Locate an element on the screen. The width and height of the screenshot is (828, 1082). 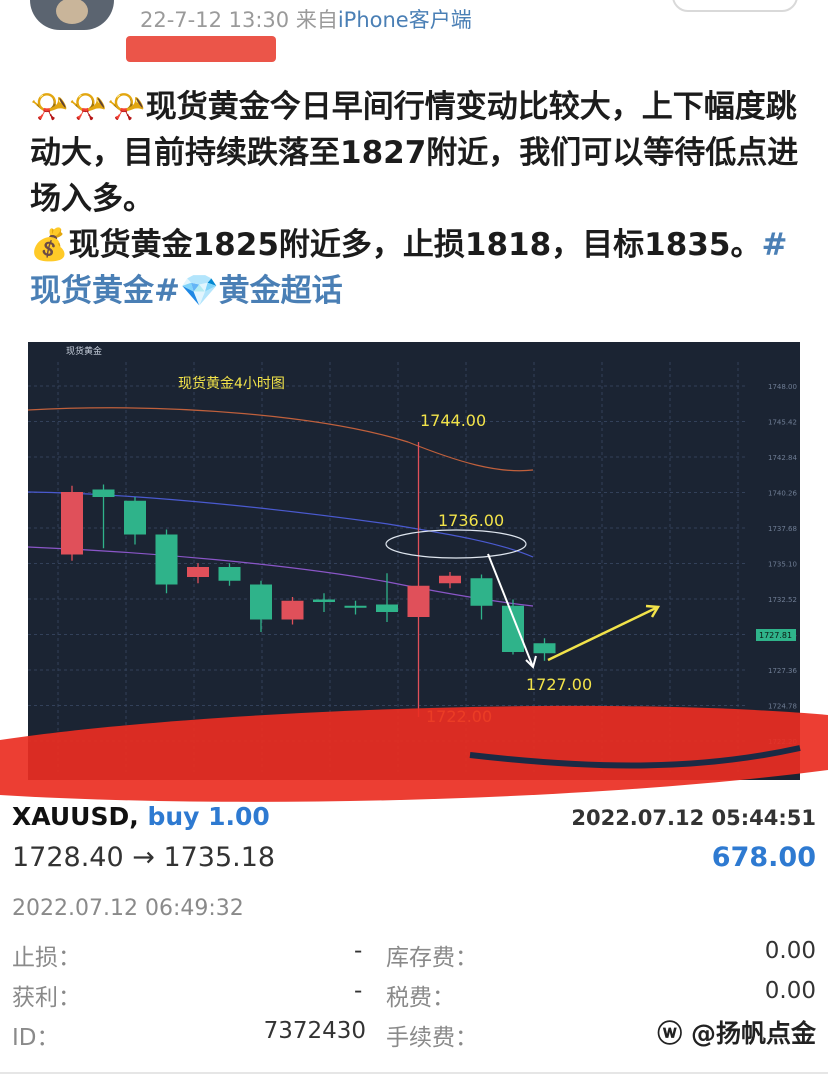
y-tick-label: 1735.10 is located at coordinates (782, 565).